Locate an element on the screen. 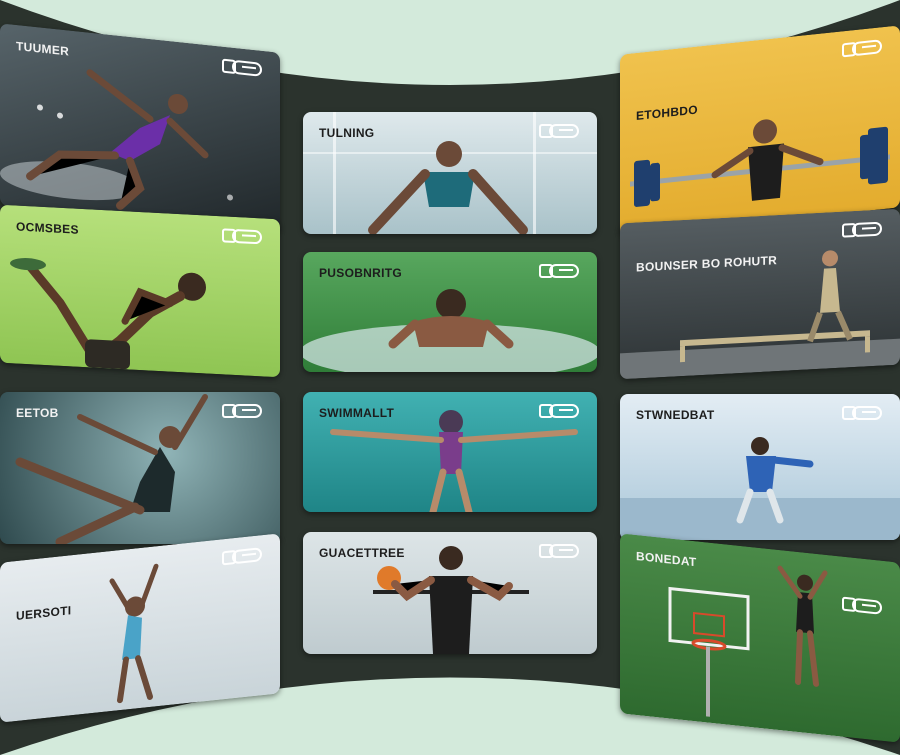  card-uersoti: UERSOTI is located at coordinates (140, 628).